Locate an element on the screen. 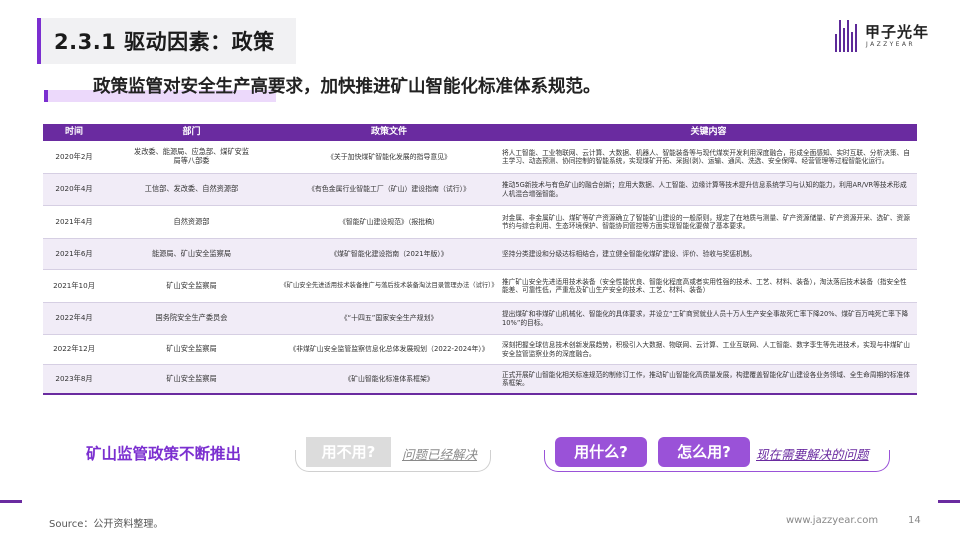  cell-doc: 《智能矿山建设规范》（报批稿） is located at coordinates (389, 221).